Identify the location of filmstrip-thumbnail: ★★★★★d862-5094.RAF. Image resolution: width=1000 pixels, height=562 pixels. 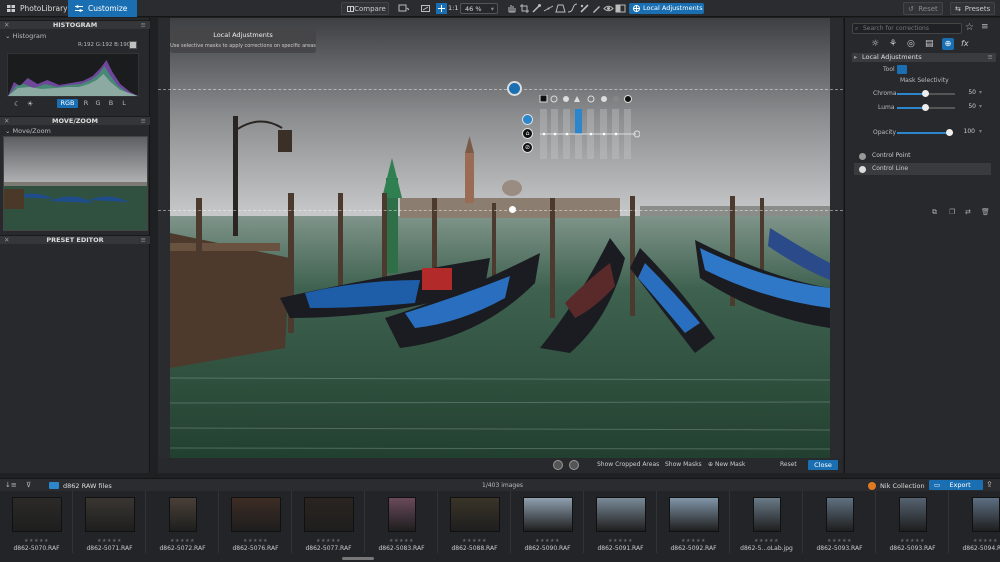
(974, 522).